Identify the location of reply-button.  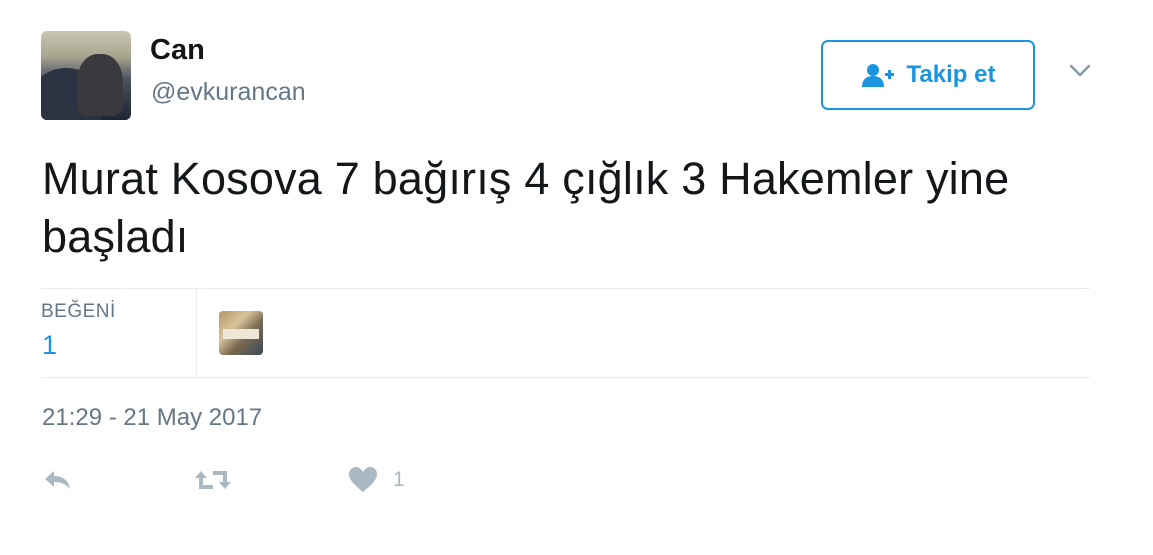
(58, 480).